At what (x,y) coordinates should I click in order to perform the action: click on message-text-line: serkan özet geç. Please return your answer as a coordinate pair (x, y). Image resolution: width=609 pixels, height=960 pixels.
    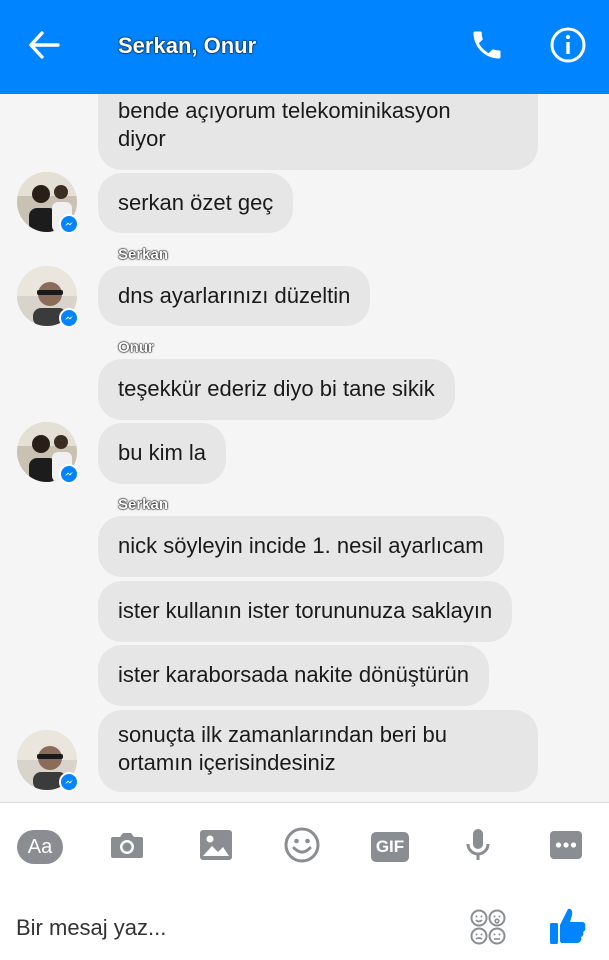
    Looking at the image, I should click on (196, 202).